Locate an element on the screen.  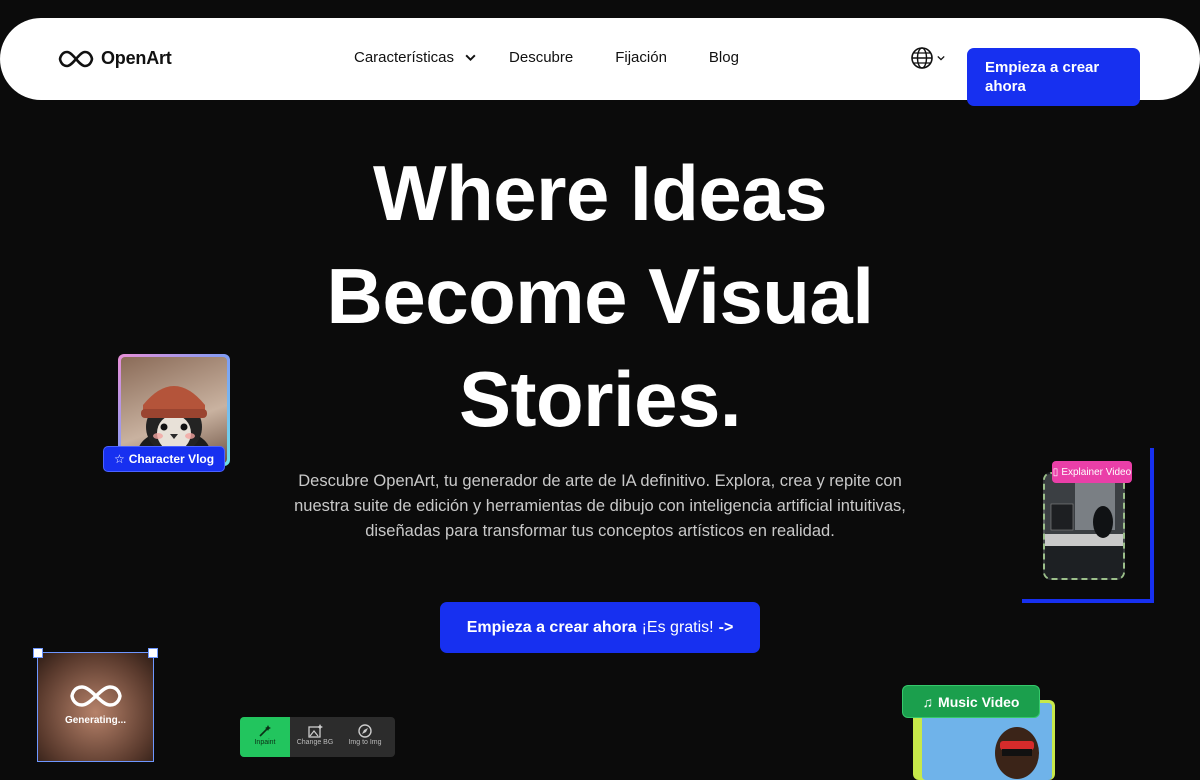
cta-free-label: ¡Es gratis! is located at coordinates (677, 627).